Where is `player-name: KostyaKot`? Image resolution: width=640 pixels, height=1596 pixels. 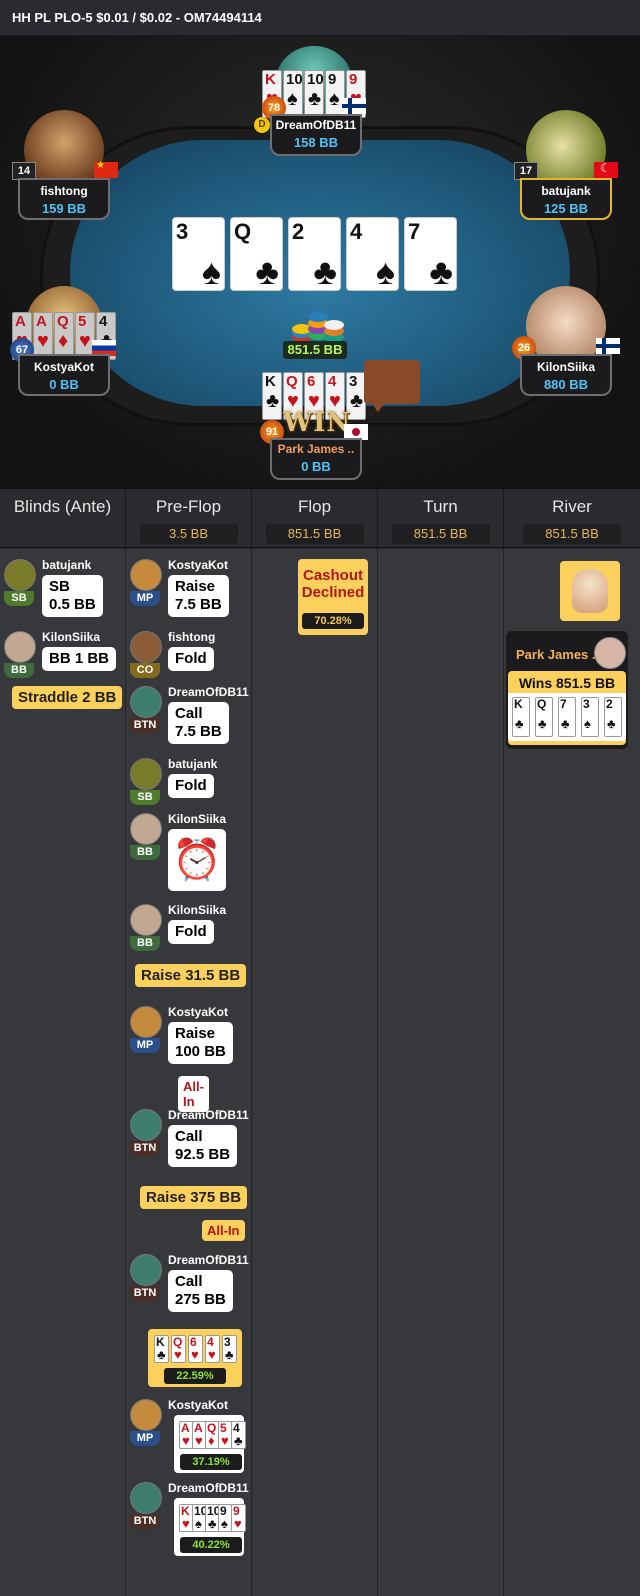
player-name: KostyaKot is located at coordinates (198, 1405).